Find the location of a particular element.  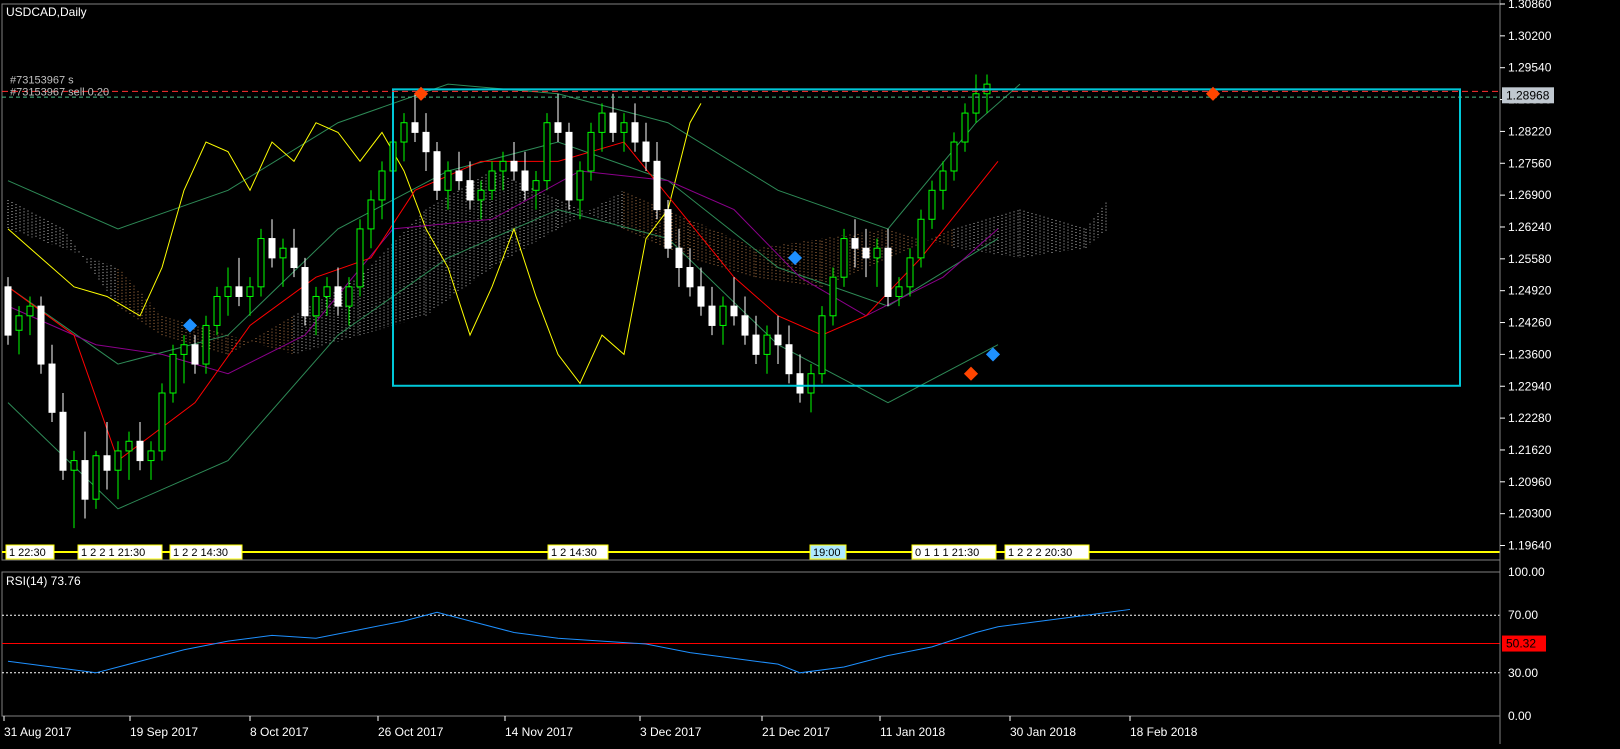

time-tick-label: 11 Jan 2018 is located at coordinates (912, 732).